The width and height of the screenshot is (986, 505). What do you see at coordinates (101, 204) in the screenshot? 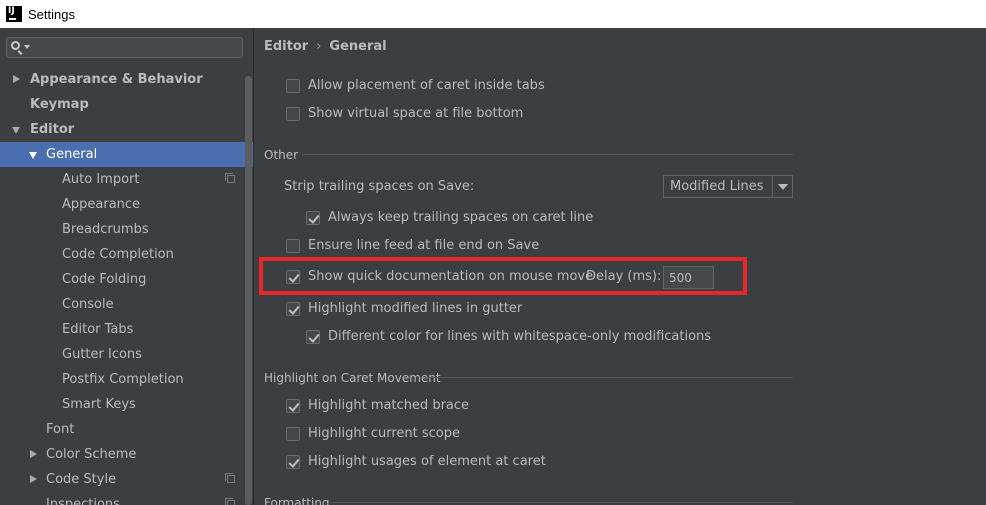
I see `sidebar-item-label: Appearance` at bounding box center [101, 204].